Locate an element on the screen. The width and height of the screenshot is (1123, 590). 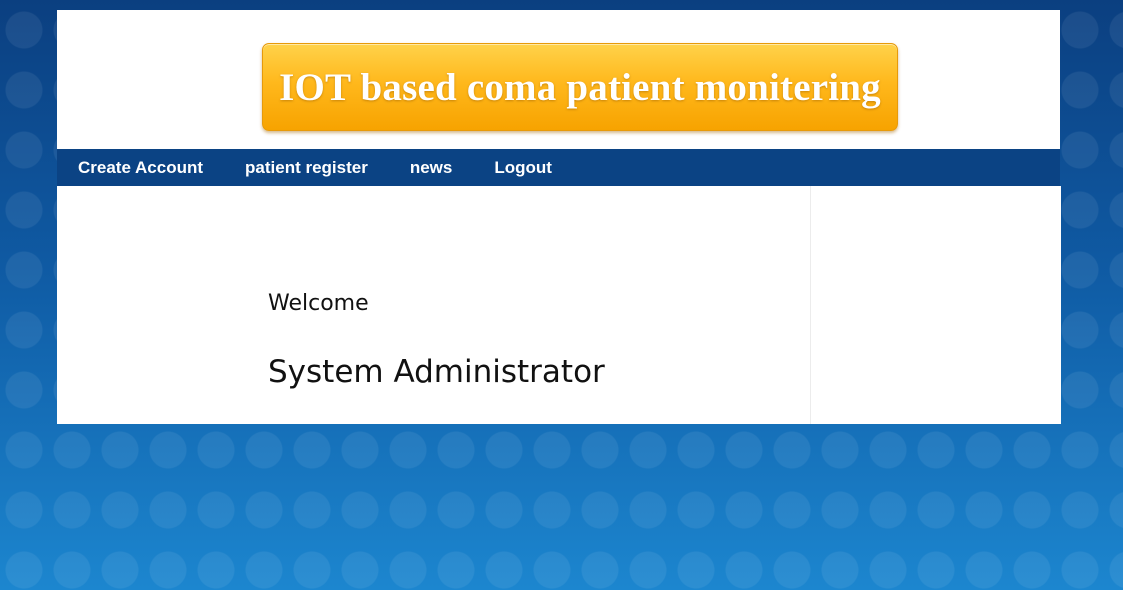
nav-news: news is located at coordinates (431, 168).